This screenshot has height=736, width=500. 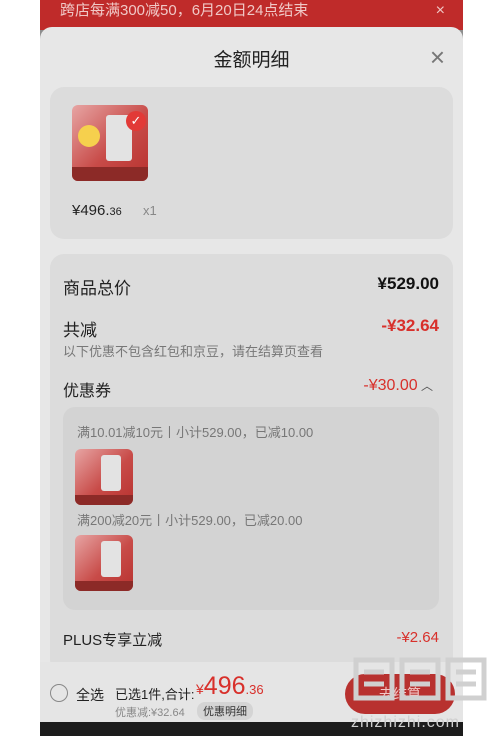 What do you see at coordinates (115, 212) in the screenshot?
I see `item-price-decimal: 36` at bounding box center [115, 212].